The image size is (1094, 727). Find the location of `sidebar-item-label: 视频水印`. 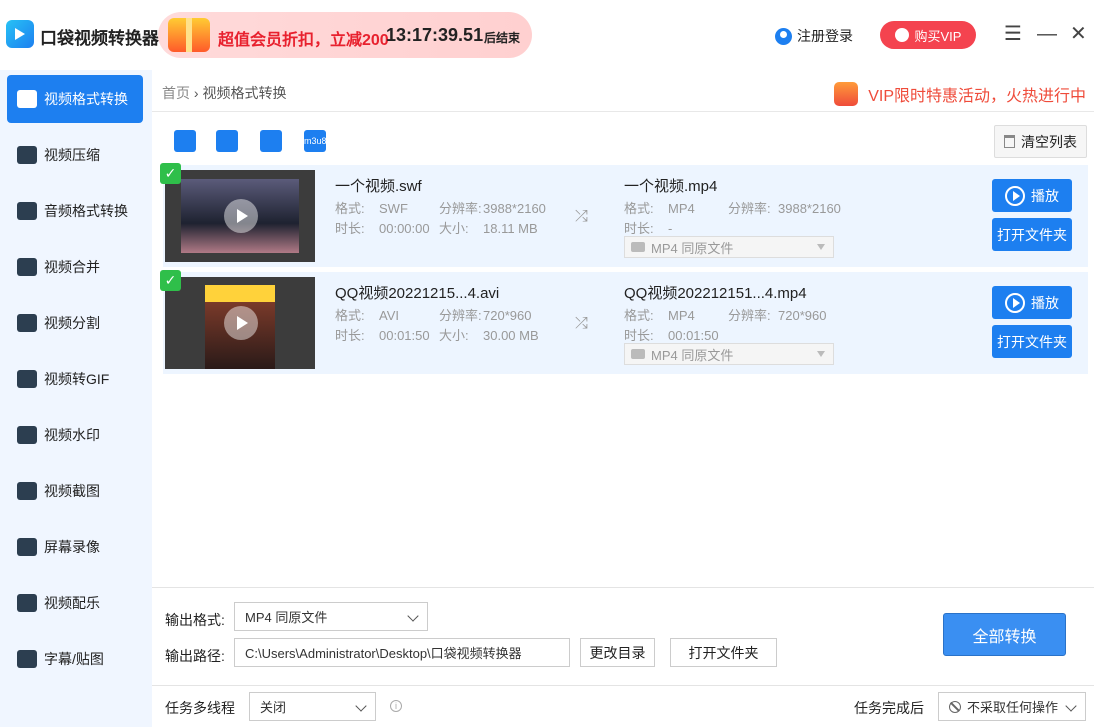

sidebar-item-label: 视频水印 is located at coordinates (72, 435).